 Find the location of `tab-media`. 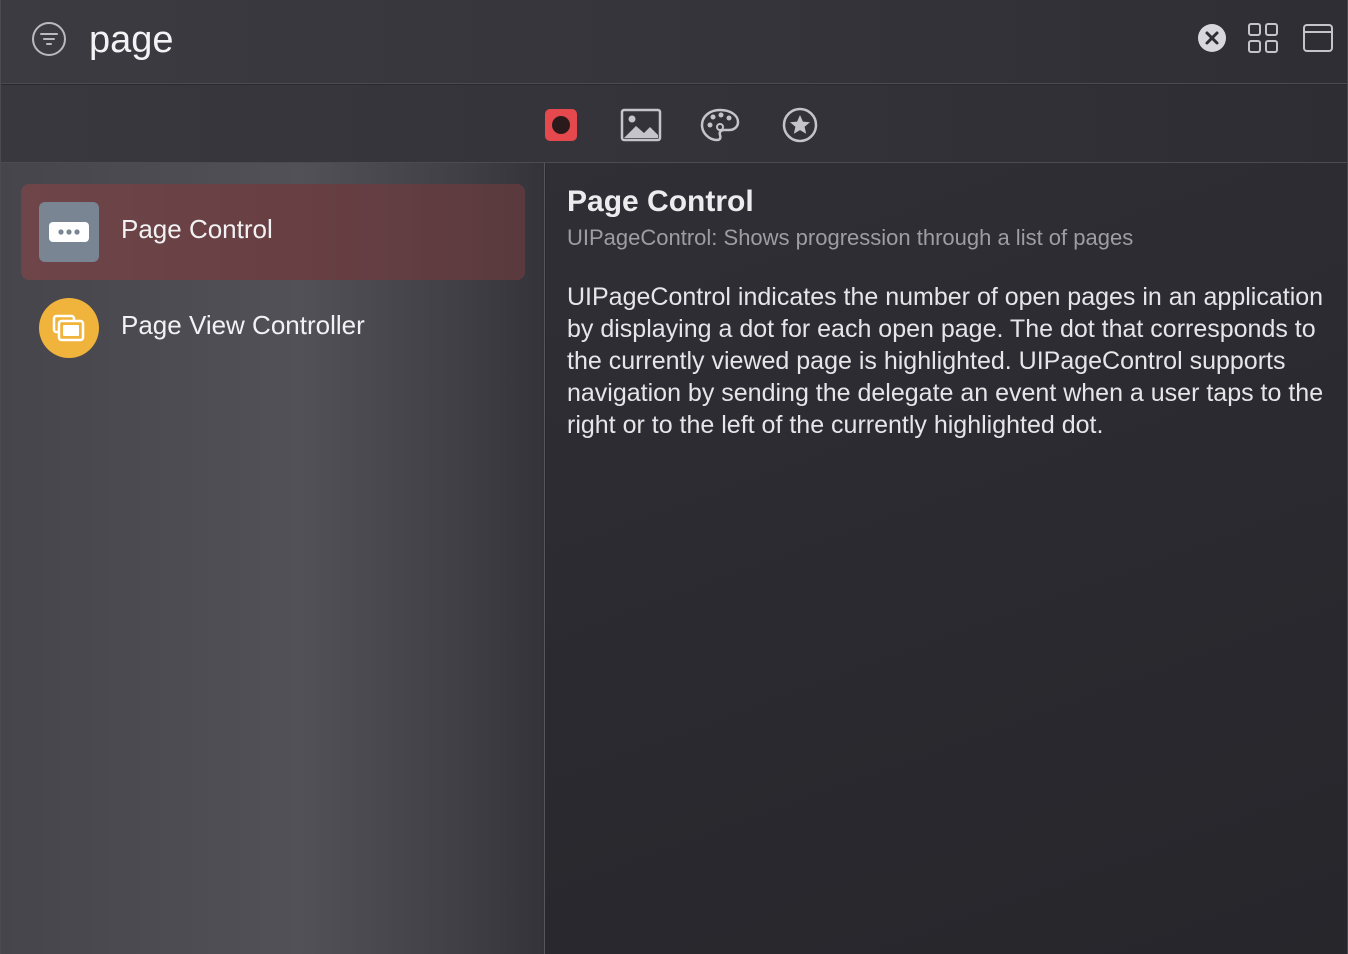

tab-media is located at coordinates (641, 125).